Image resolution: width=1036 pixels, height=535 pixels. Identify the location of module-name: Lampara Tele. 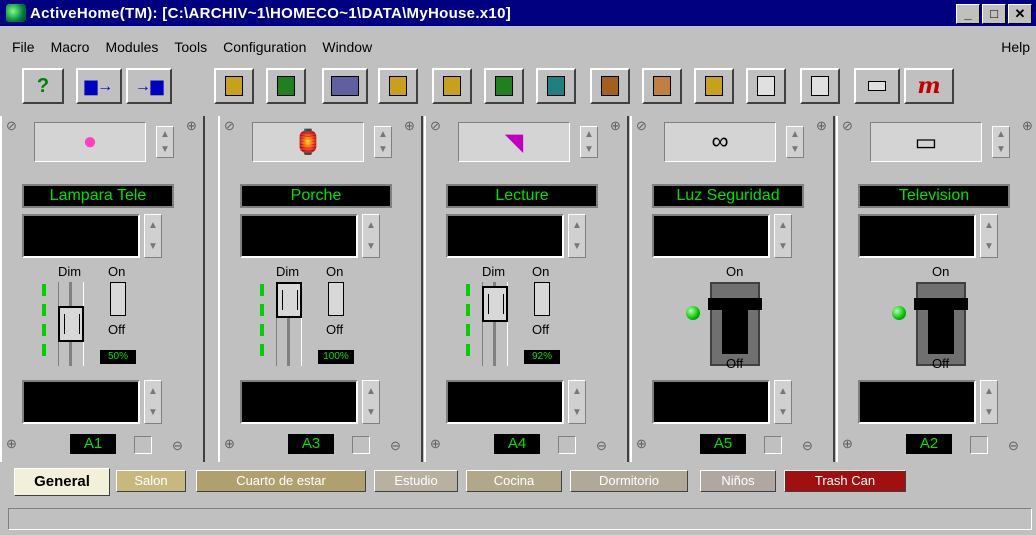
(98, 196).